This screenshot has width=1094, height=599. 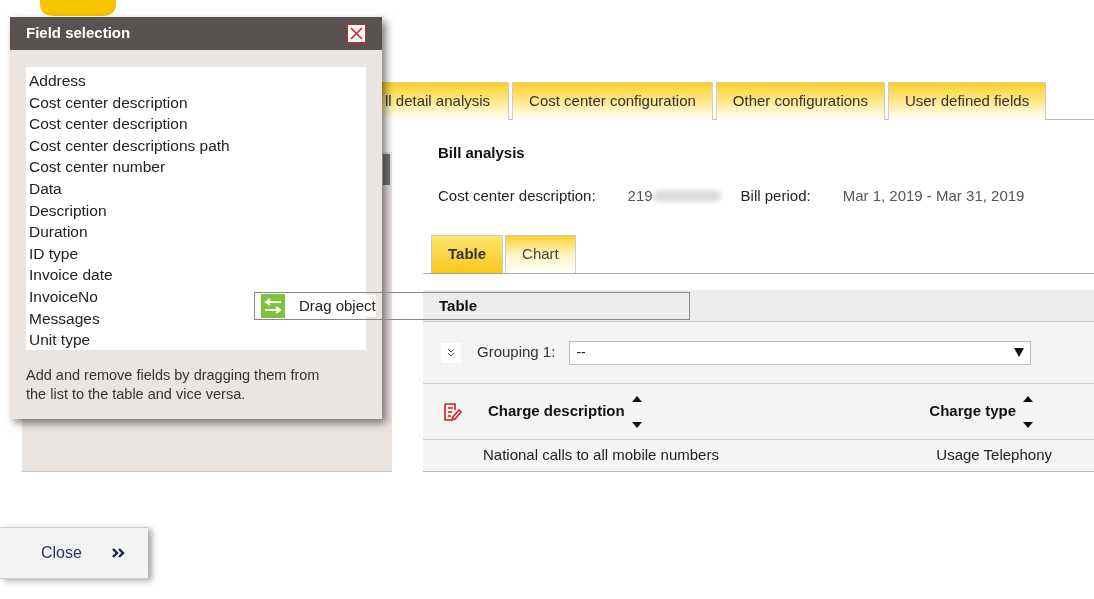 What do you see at coordinates (775, 195) in the screenshot?
I see `field-label: Bill period:` at bounding box center [775, 195].